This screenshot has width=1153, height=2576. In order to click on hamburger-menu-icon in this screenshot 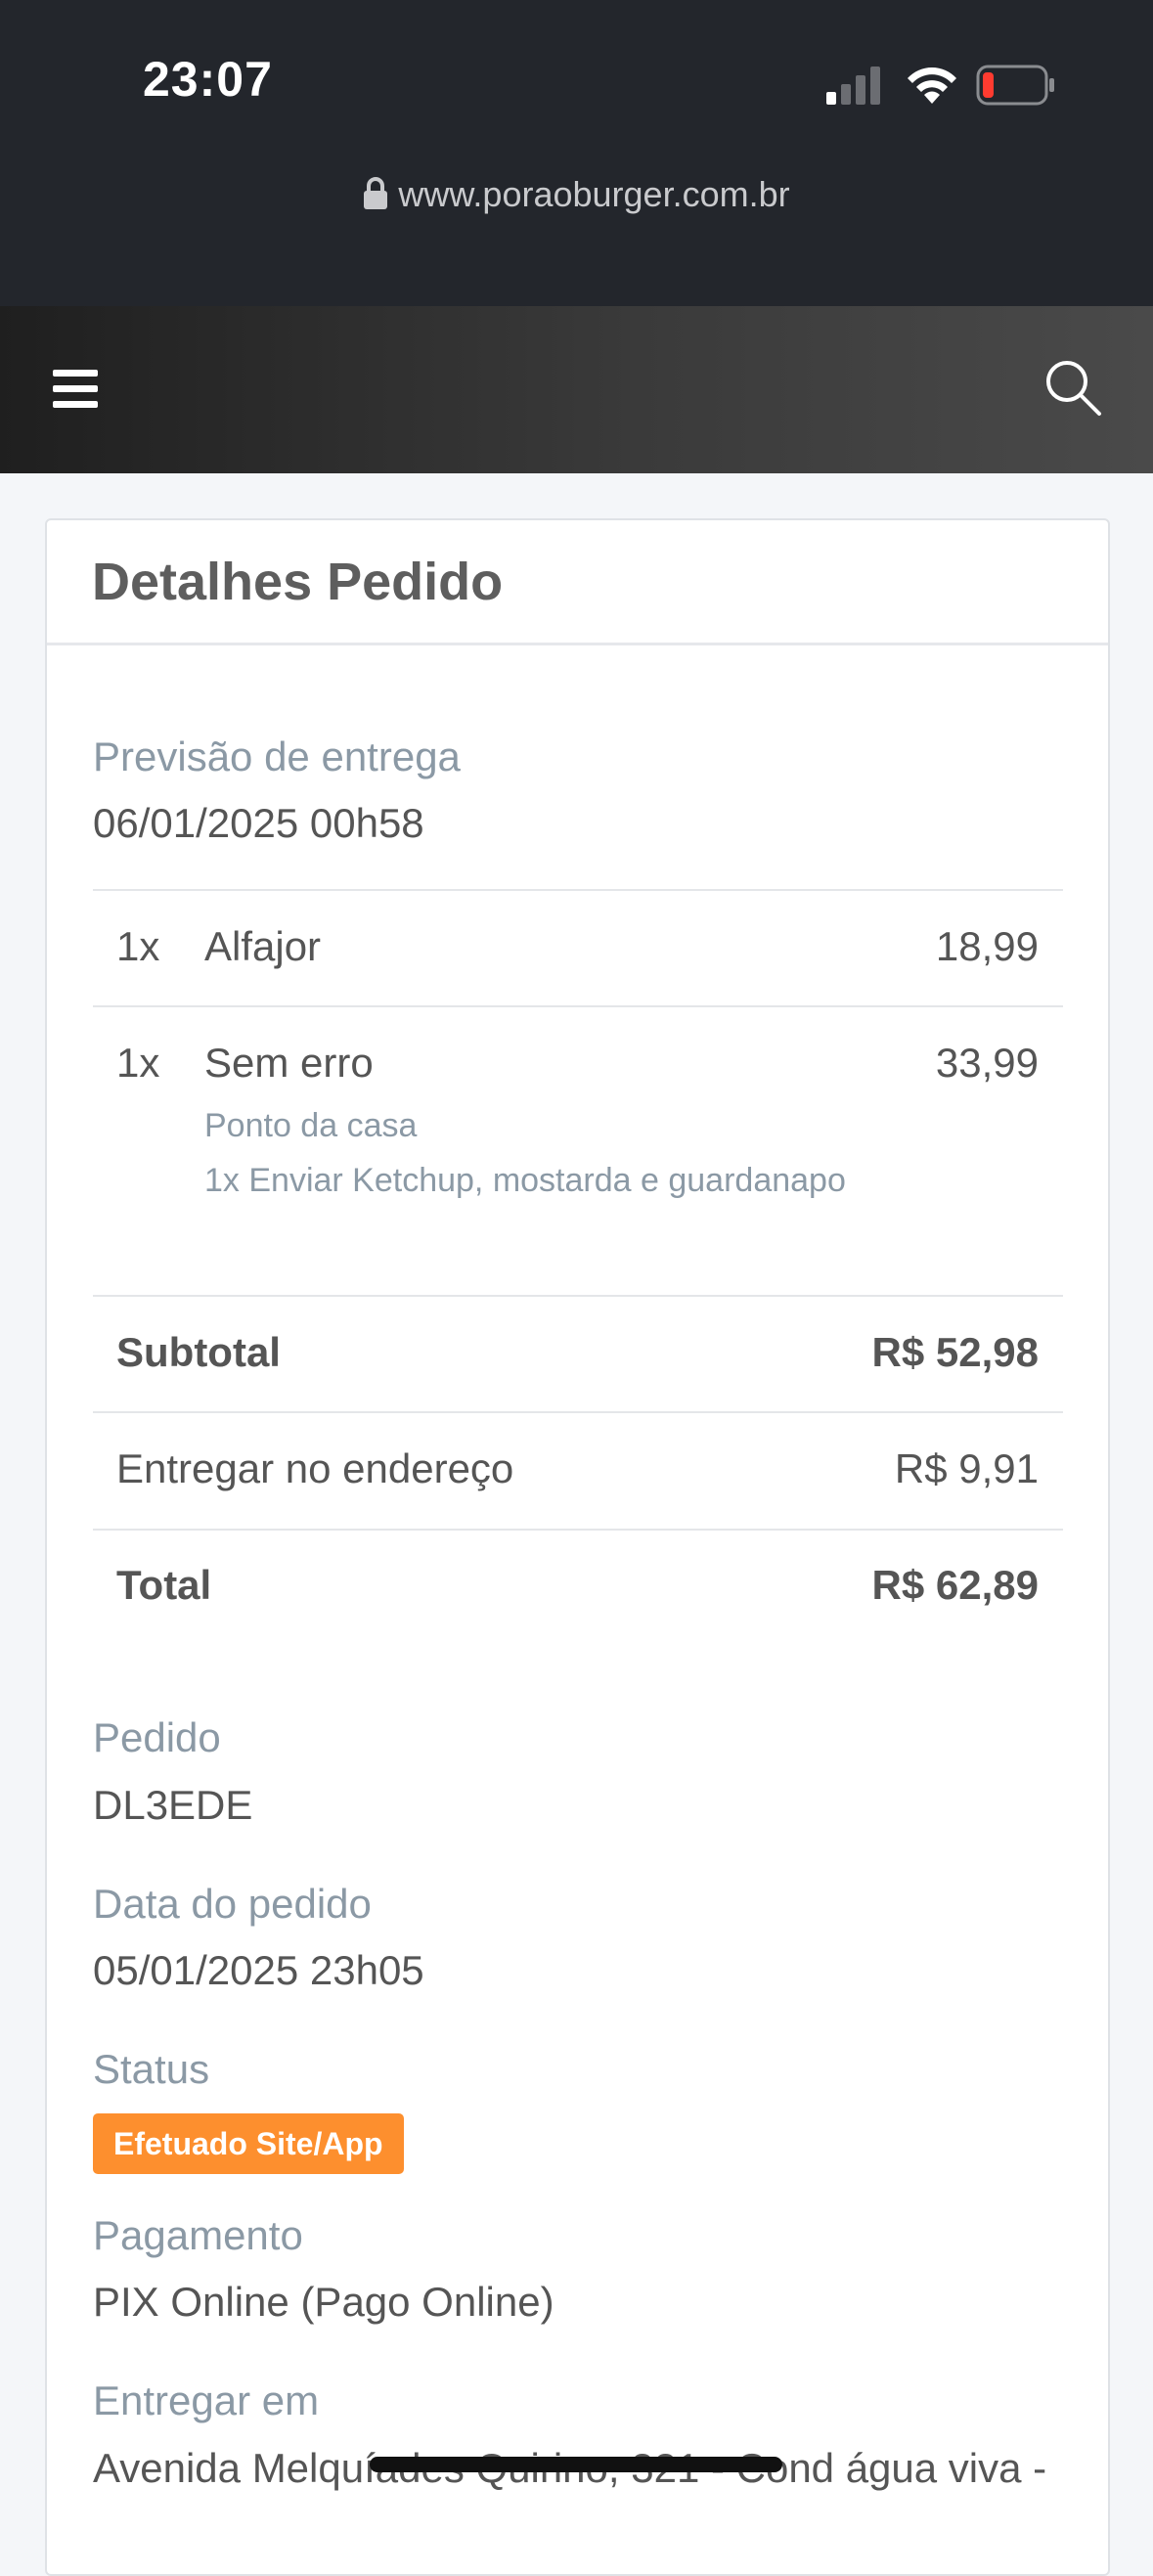, I will do `click(75, 389)`.